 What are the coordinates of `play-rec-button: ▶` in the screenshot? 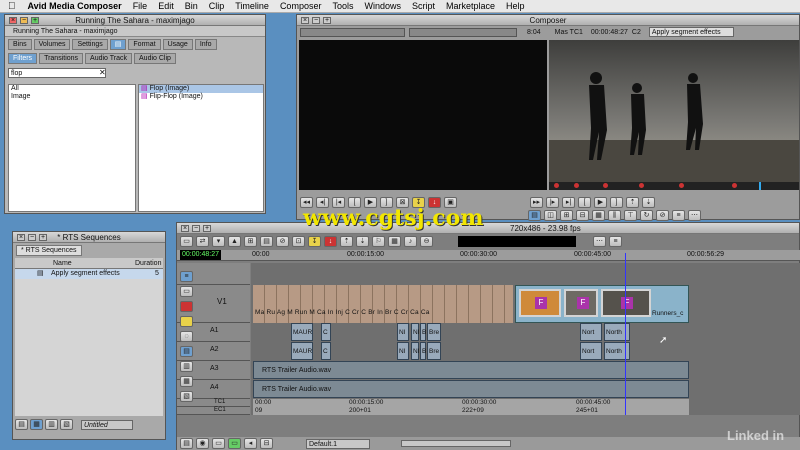 It's located at (600, 202).